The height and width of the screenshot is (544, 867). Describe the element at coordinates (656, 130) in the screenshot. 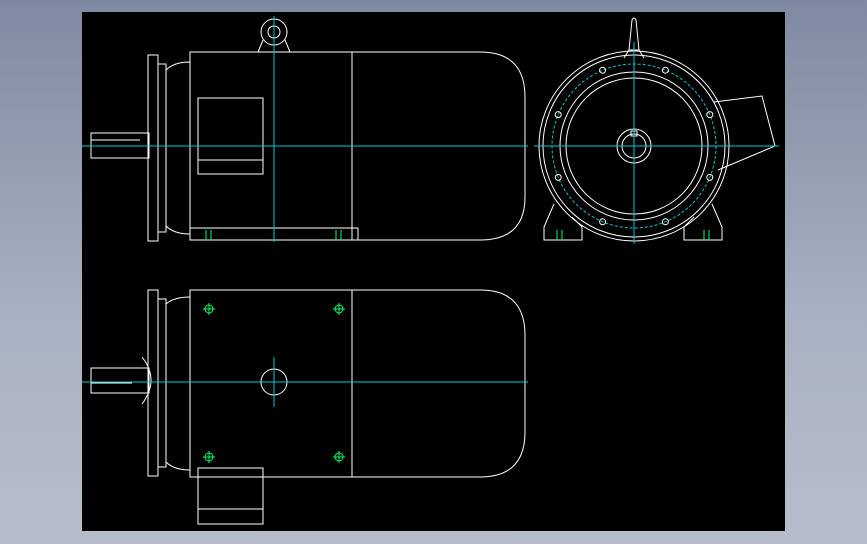

I see `end-view` at that location.